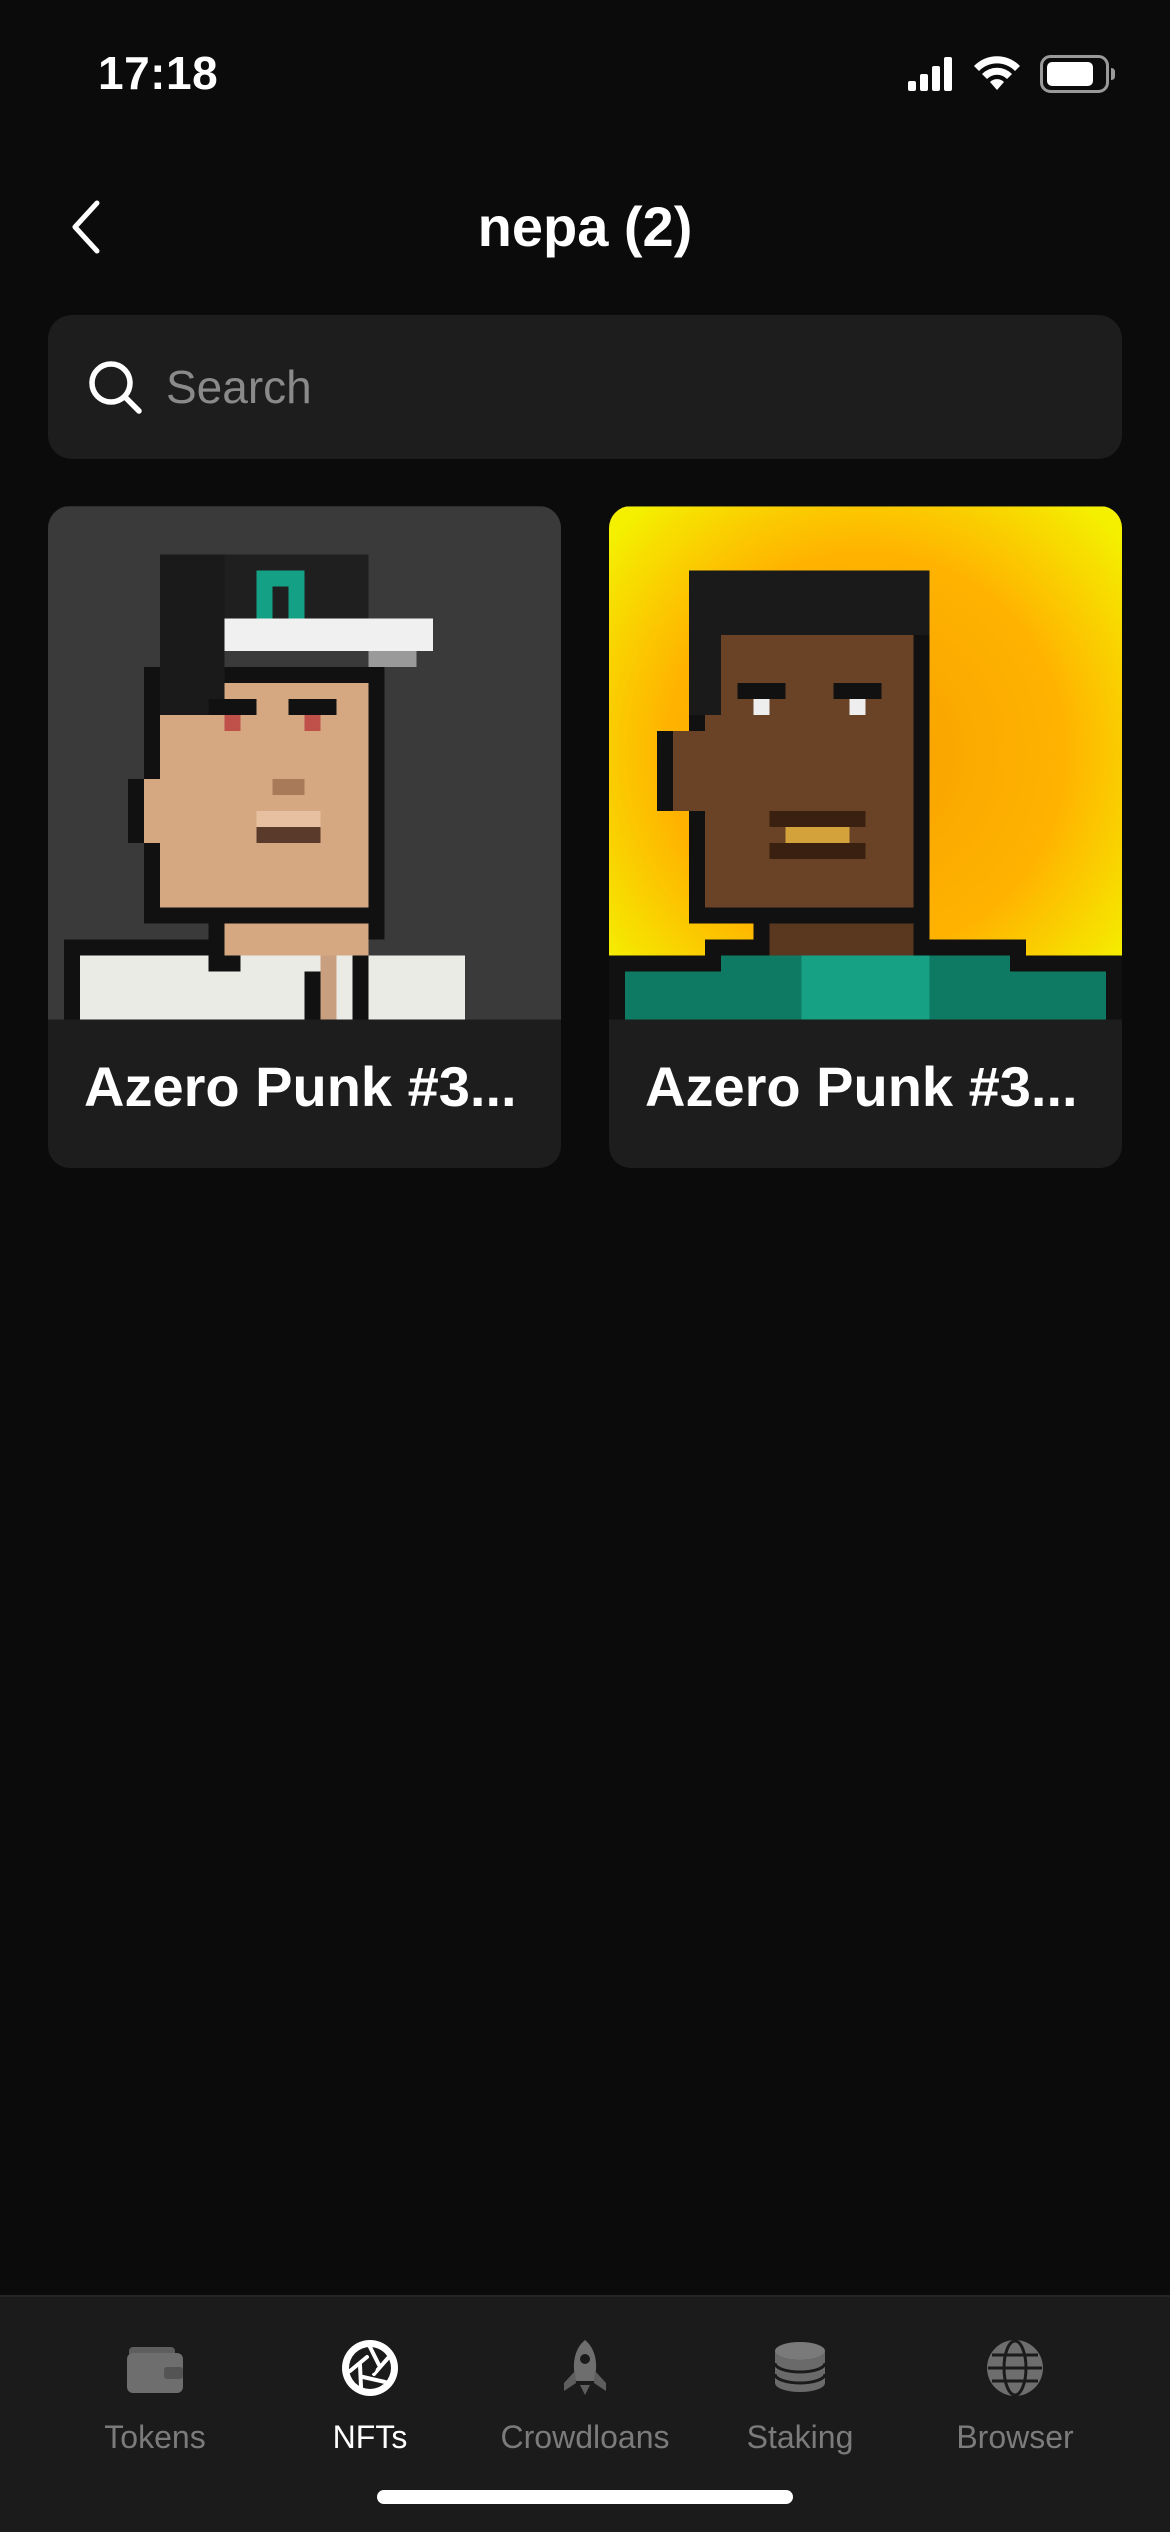 The height and width of the screenshot is (2532, 1170). I want to click on wallet-icon, so click(155, 2370).